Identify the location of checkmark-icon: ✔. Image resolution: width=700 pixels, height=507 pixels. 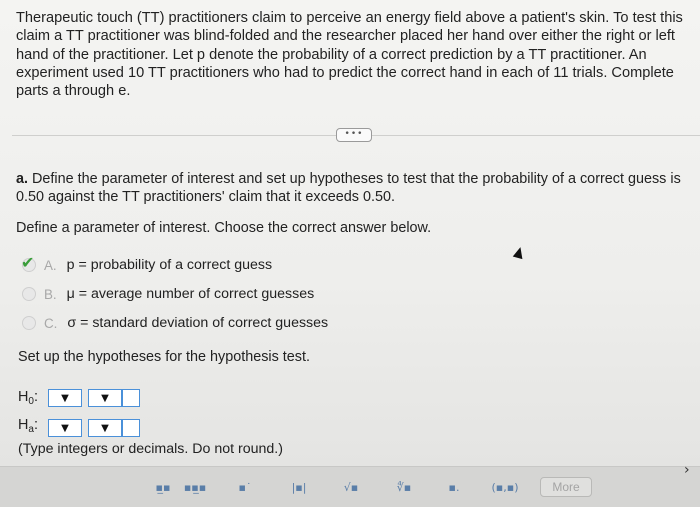
(28, 262).